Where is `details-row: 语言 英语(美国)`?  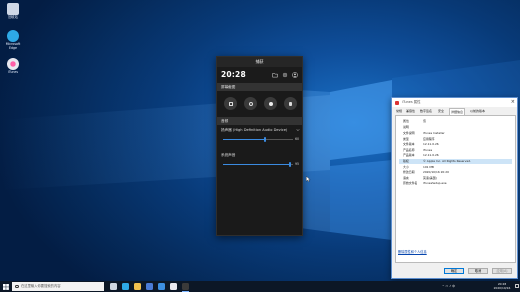 details-row: 语言 英语(美国) is located at coordinates (455, 178).